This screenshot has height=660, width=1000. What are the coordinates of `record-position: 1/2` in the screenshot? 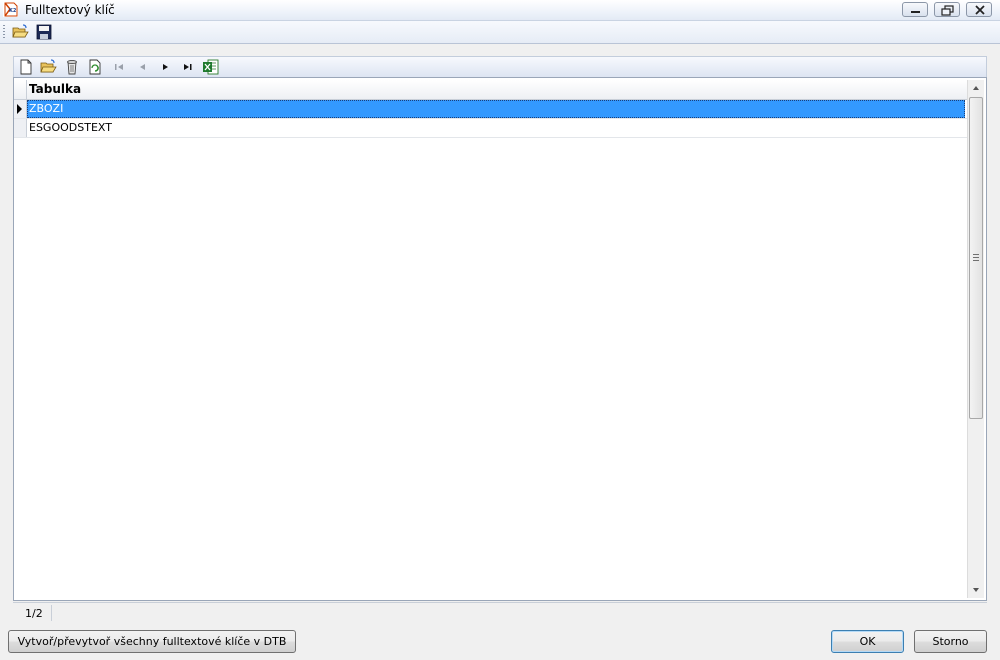 It's located at (34, 613).